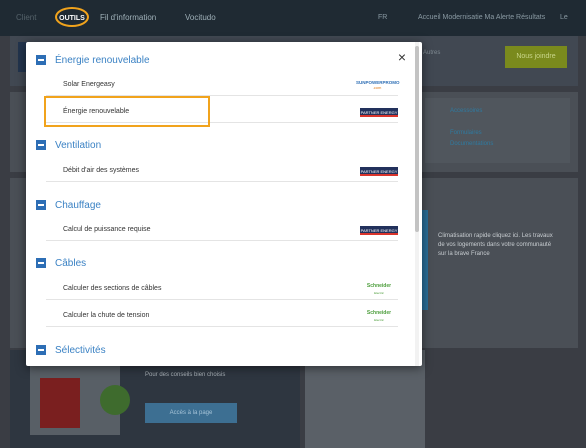 This screenshot has width=586, height=448. Describe the element at coordinates (382, 18) in the screenshot. I see `language-selector: FR` at that location.